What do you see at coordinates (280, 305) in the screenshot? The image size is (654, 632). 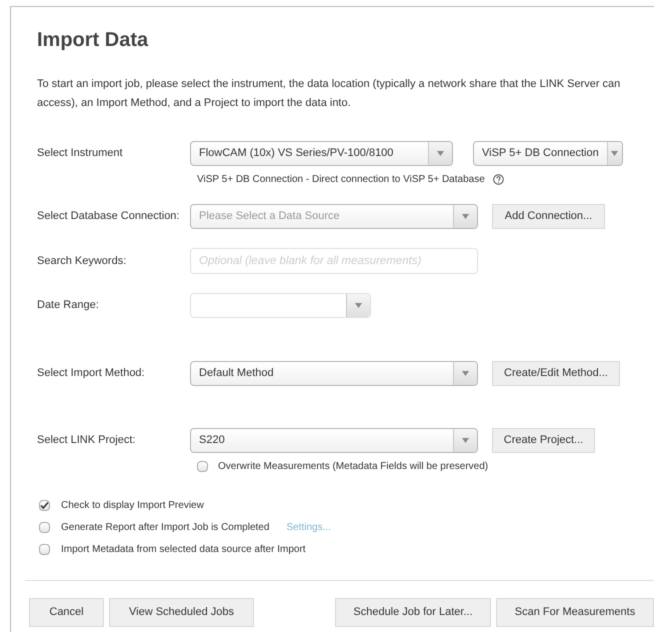 I see `dropdown` at bounding box center [280, 305].